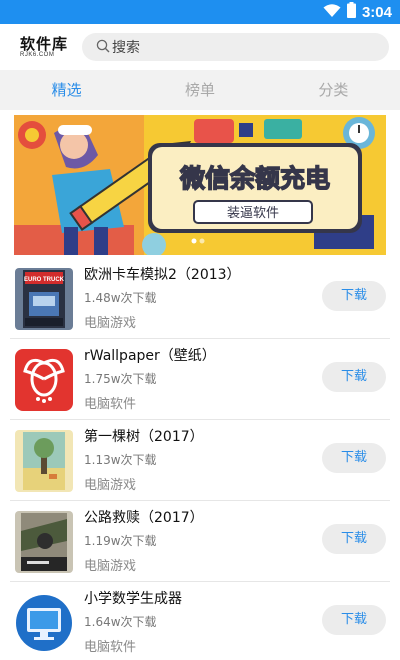 This screenshot has width=400, height=660. Describe the element at coordinates (44, 380) in the screenshot. I see `wallpaper-app-icon` at that location.